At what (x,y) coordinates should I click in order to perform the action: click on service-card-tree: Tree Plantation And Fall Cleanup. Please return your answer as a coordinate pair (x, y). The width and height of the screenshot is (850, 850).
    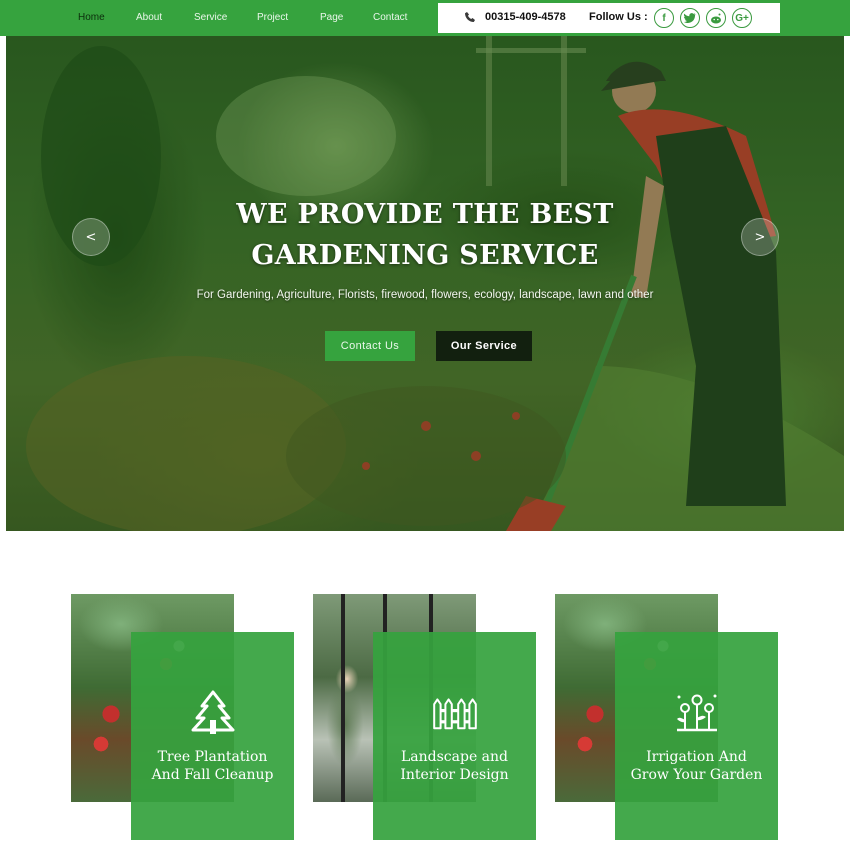
    Looking at the image, I should click on (212, 736).